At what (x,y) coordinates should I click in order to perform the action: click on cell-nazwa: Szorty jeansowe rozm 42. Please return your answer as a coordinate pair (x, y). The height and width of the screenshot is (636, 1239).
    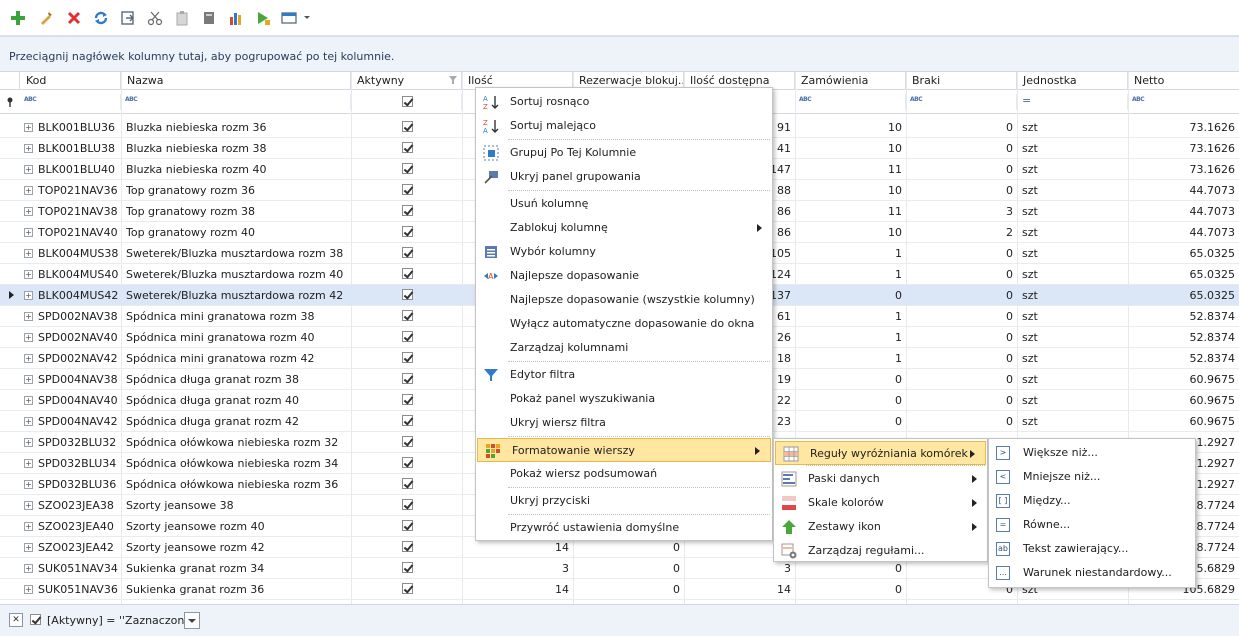
    Looking at the image, I should click on (238, 547).